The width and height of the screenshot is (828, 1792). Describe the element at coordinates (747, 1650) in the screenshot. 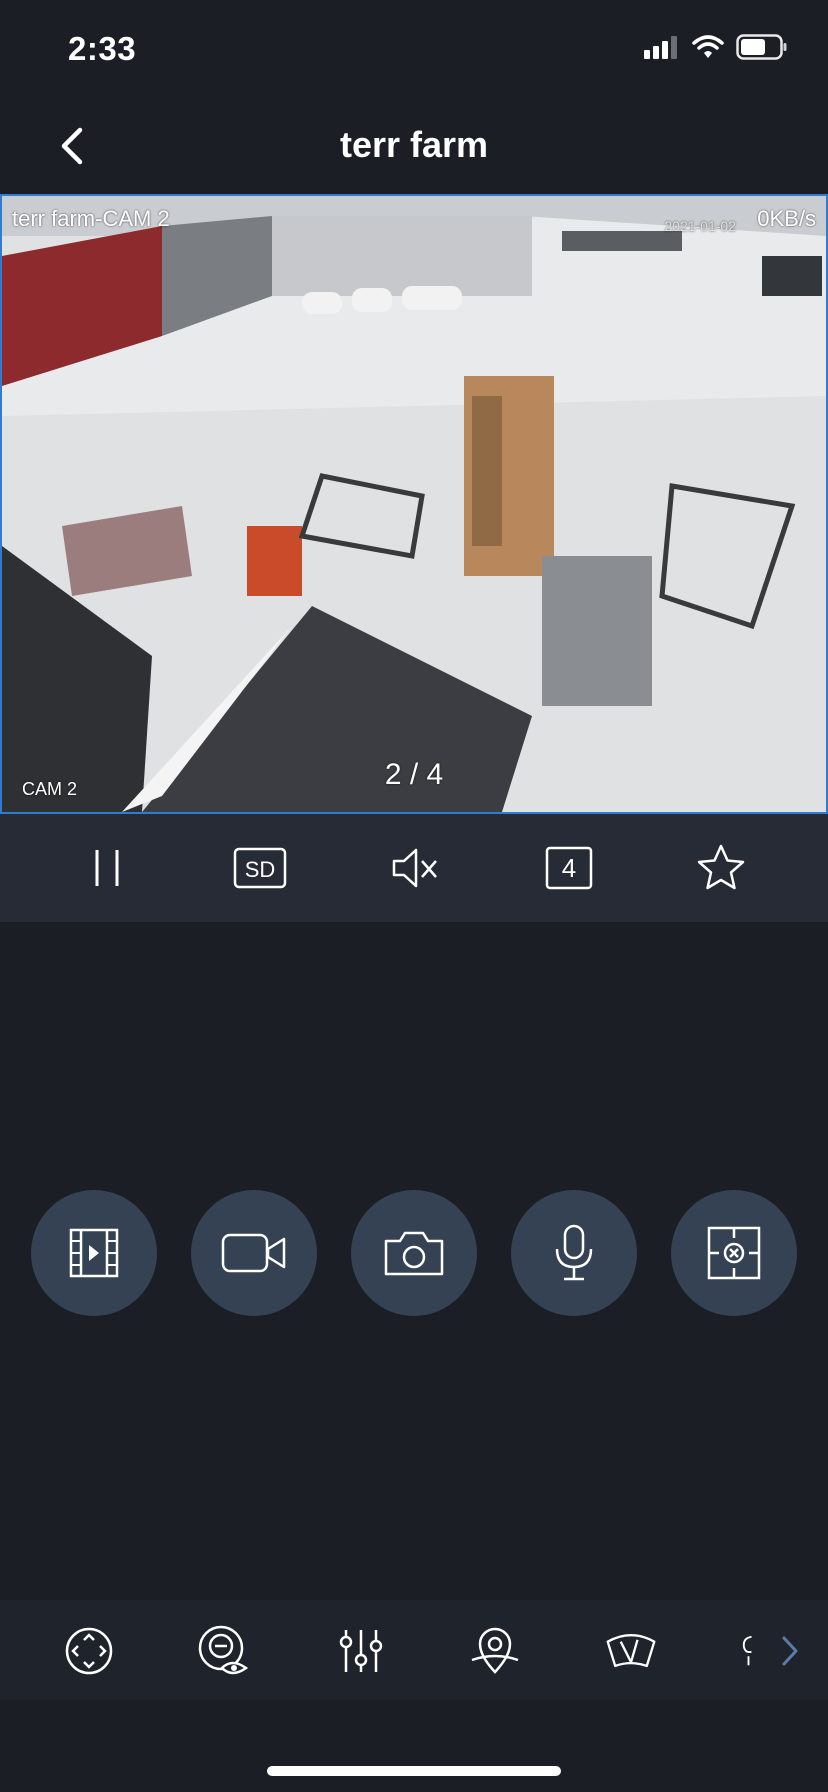

I see `more-icon` at that location.